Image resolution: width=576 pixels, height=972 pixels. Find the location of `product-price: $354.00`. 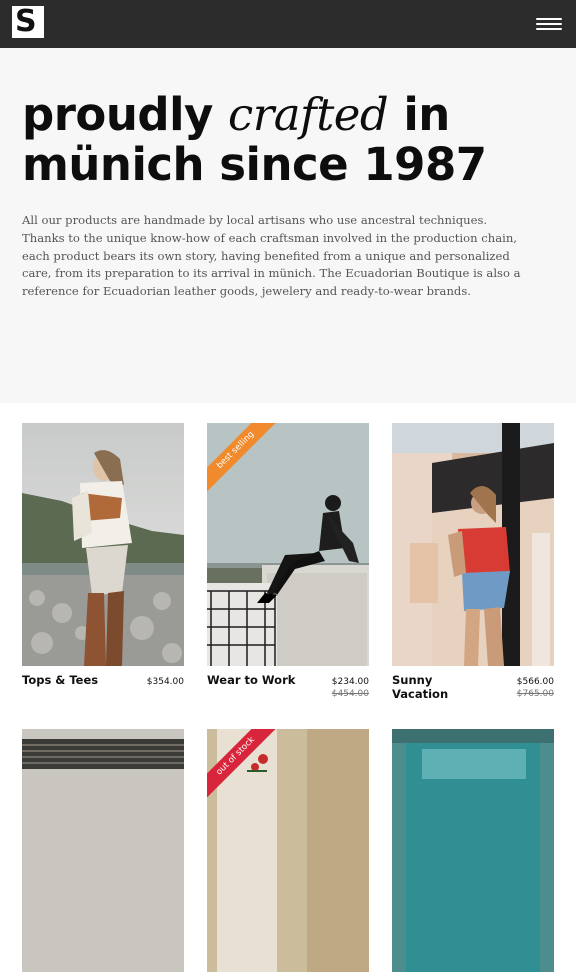

product-price: $354.00 is located at coordinates (165, 682).